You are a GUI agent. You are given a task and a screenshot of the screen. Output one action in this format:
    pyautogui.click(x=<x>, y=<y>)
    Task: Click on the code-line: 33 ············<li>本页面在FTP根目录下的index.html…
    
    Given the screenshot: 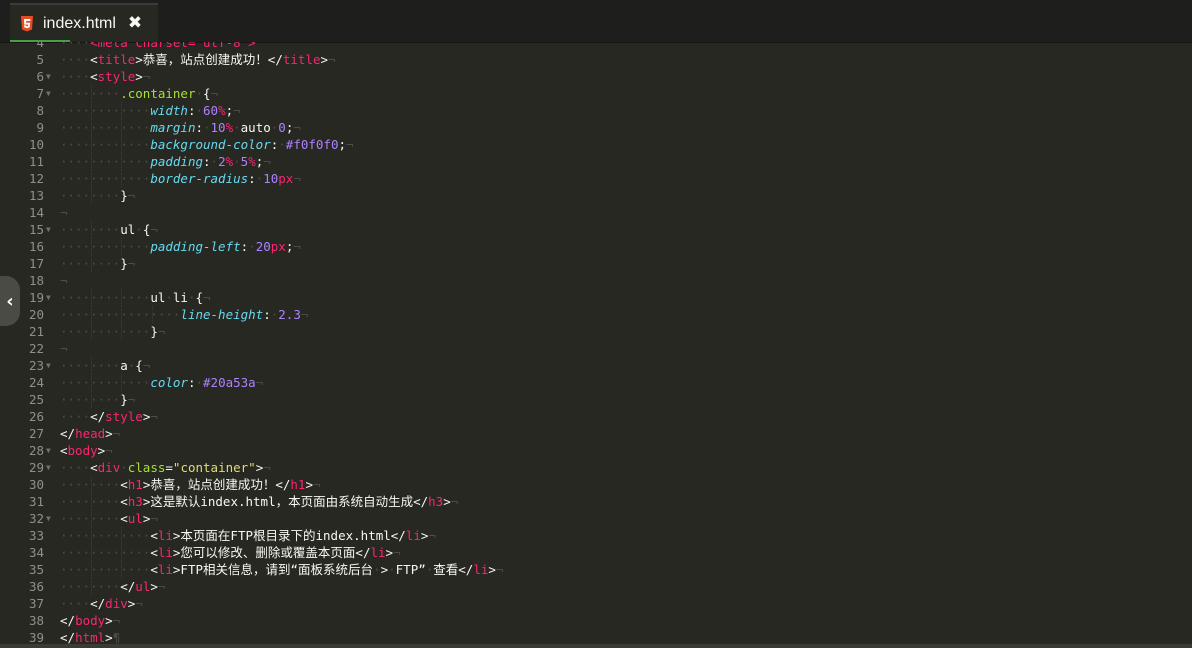 What is the action you would take?
    pyautogui.click(x=596, y=535)
    